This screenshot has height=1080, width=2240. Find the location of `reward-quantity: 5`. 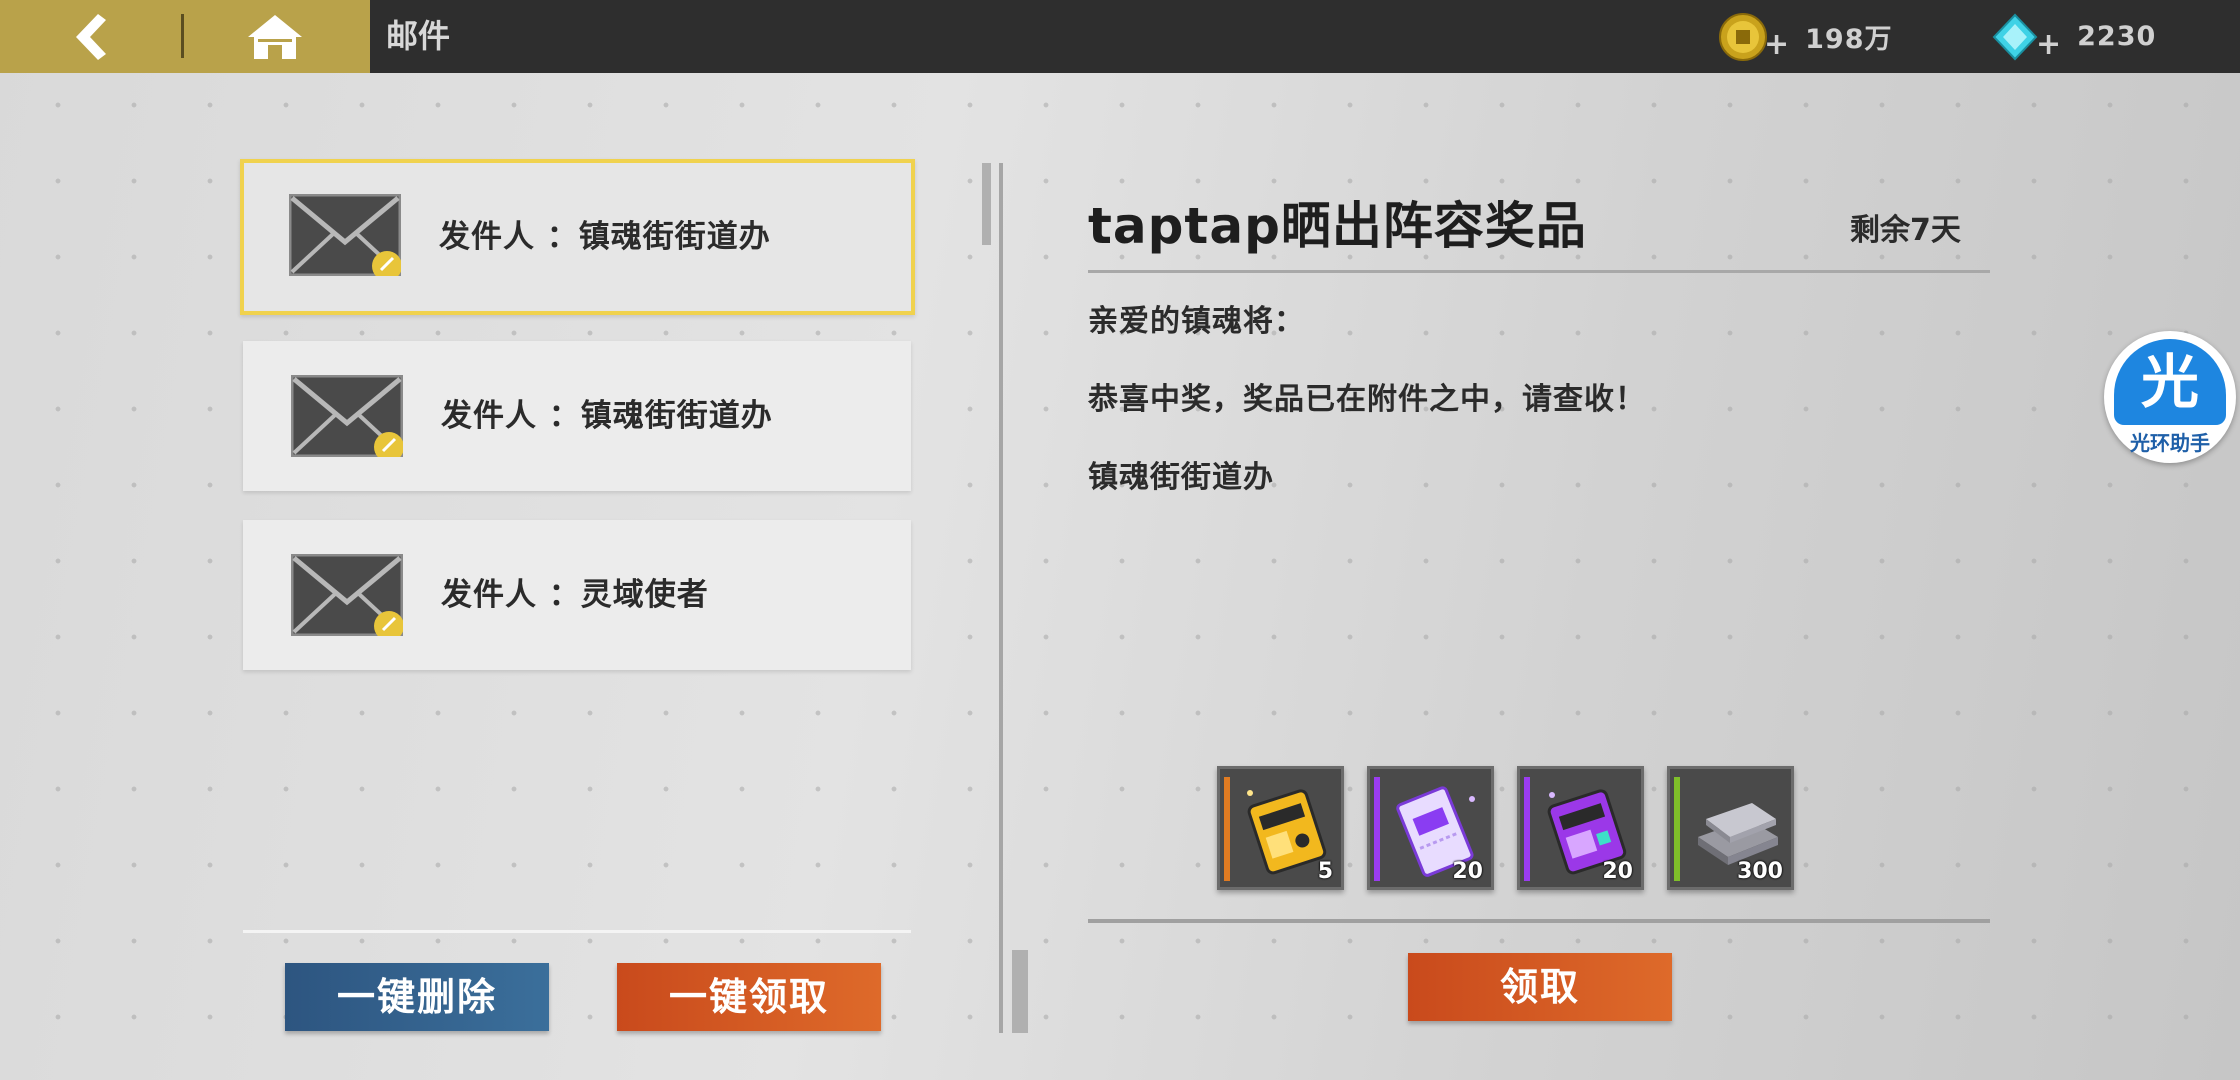

reward-quantity: 5 is located at coordinates (1325, 871).